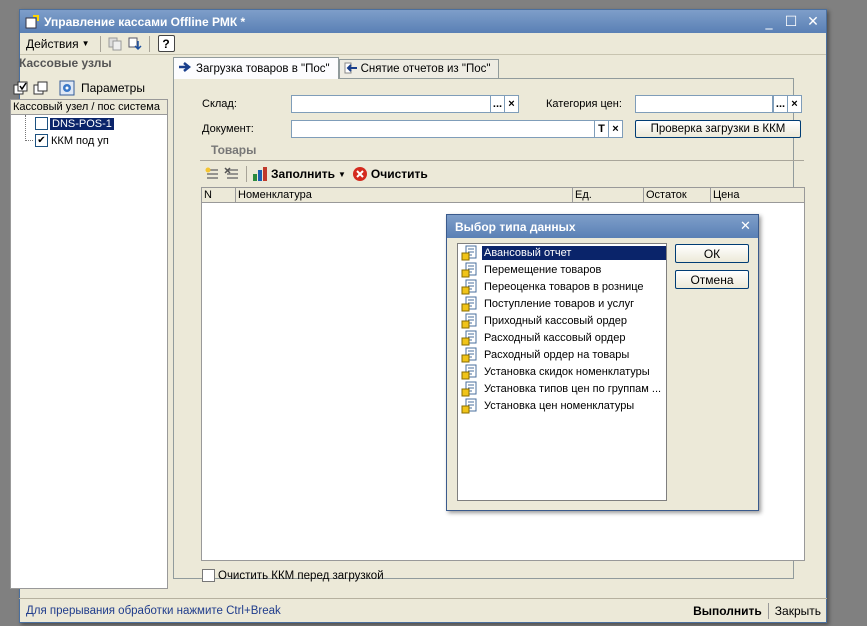 The height and width of the screenshot is (626, 867). What do you see at coordinates (399, 174) in the screenshot?
I see `clear-button: Очистить` at bounding box center [399, 174].